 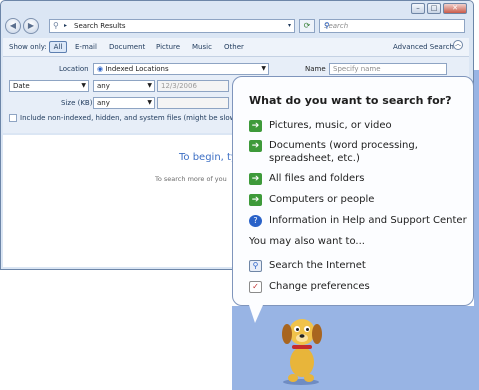 What do you see at coordinates (307, 329) in the screenshot?
I see `dog-pupil-right` at bounding box center [307, 329].